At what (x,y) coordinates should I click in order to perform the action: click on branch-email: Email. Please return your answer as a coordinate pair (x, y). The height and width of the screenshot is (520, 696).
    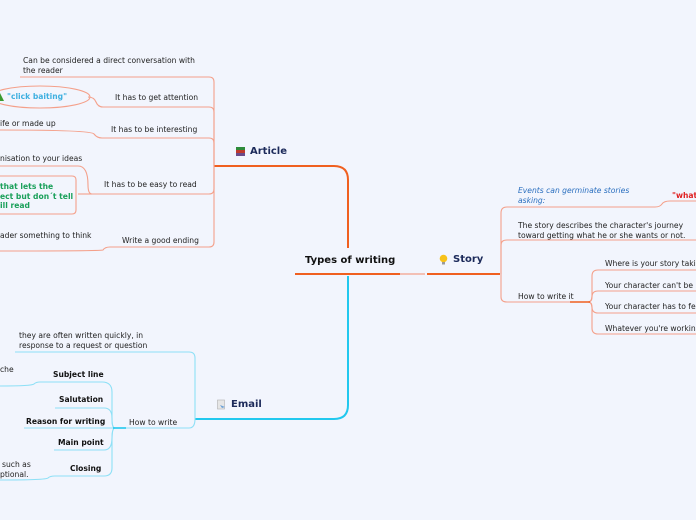
    Looking at the image, I should click on (239, 404).